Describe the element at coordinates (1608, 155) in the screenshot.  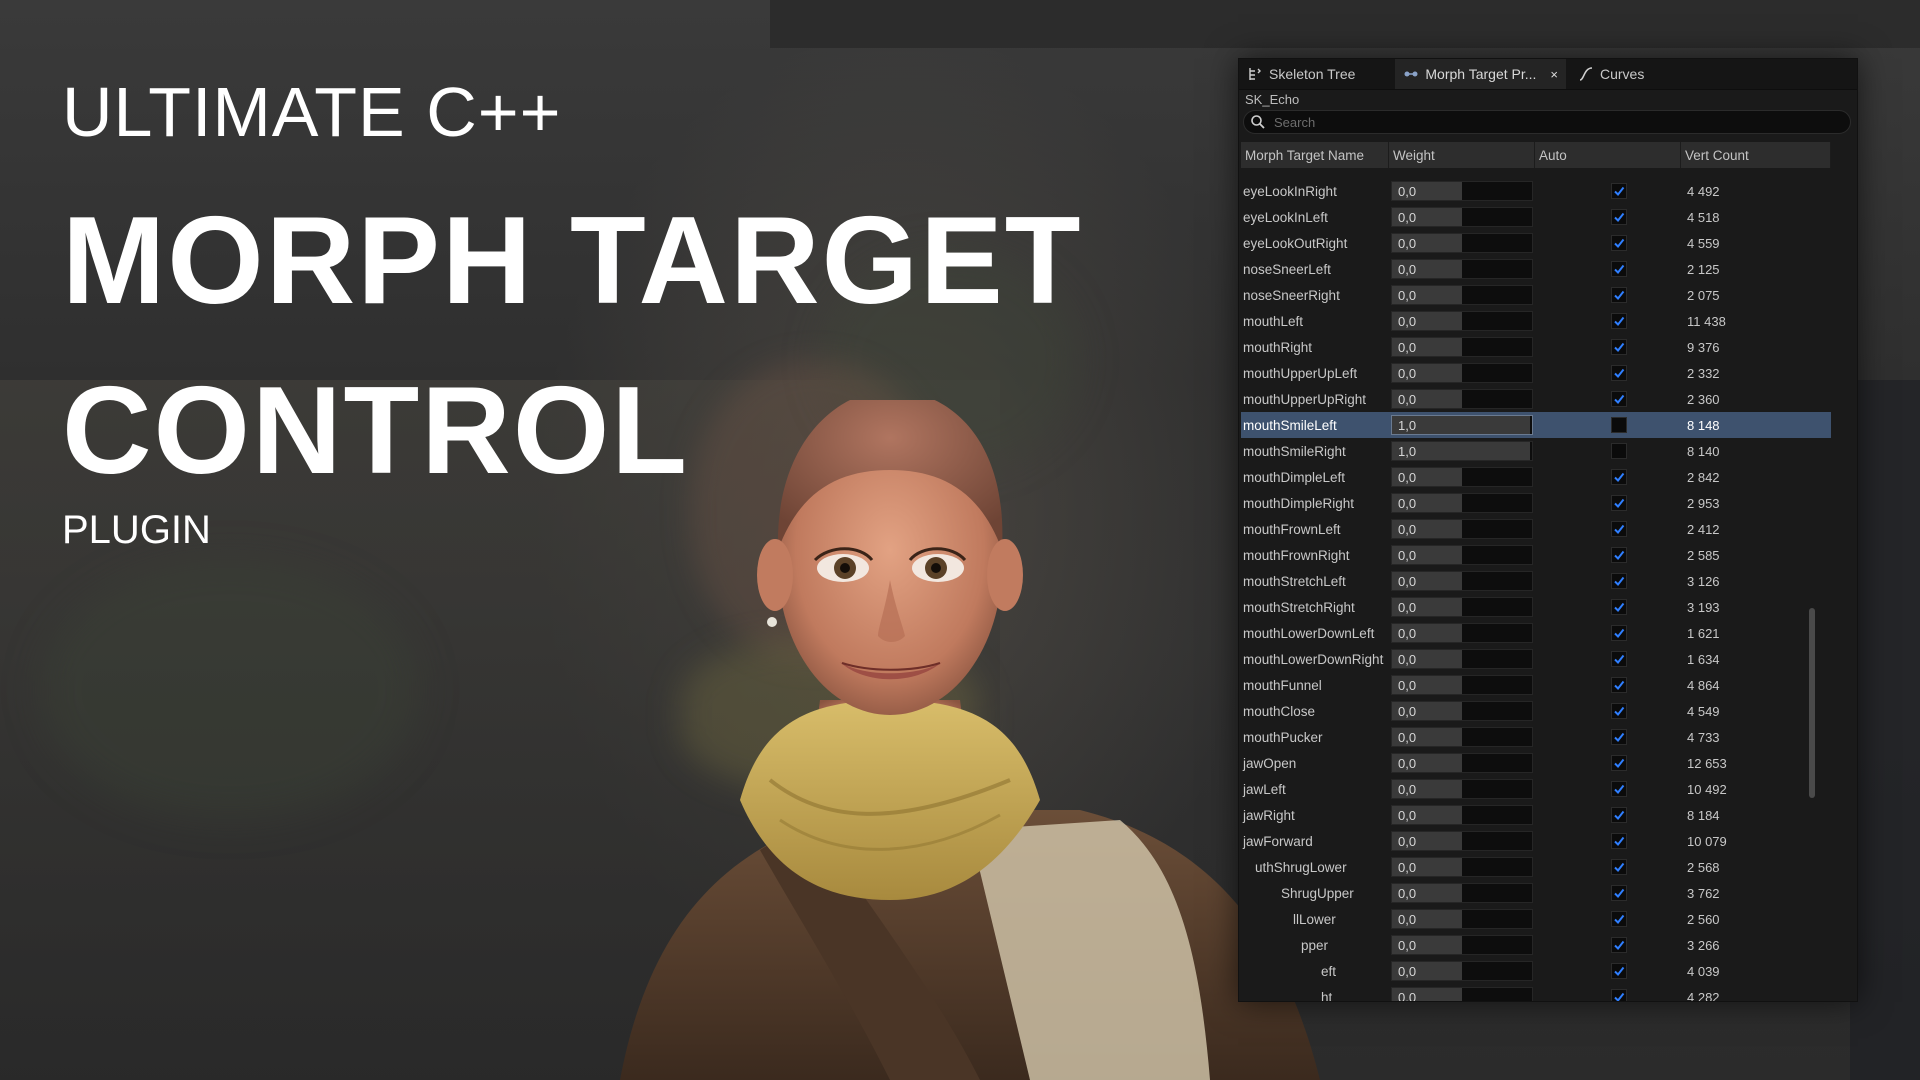
I see `column-header-auto: Auto` at that location.